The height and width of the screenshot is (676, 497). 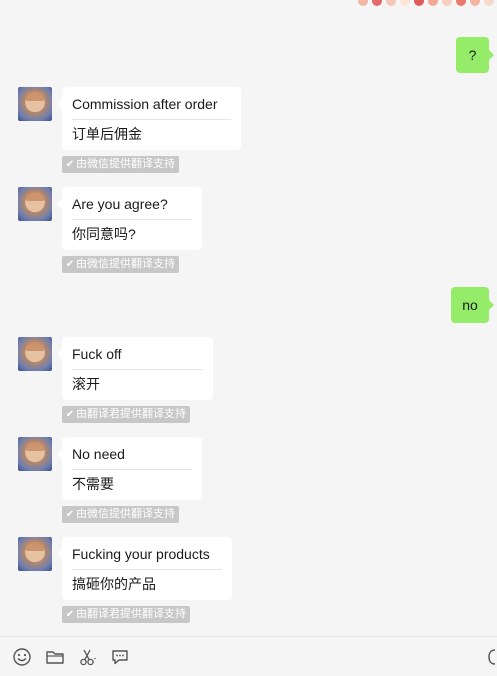 I want to click on translated-text: 订单后佣金, so click(x=107, y=134).